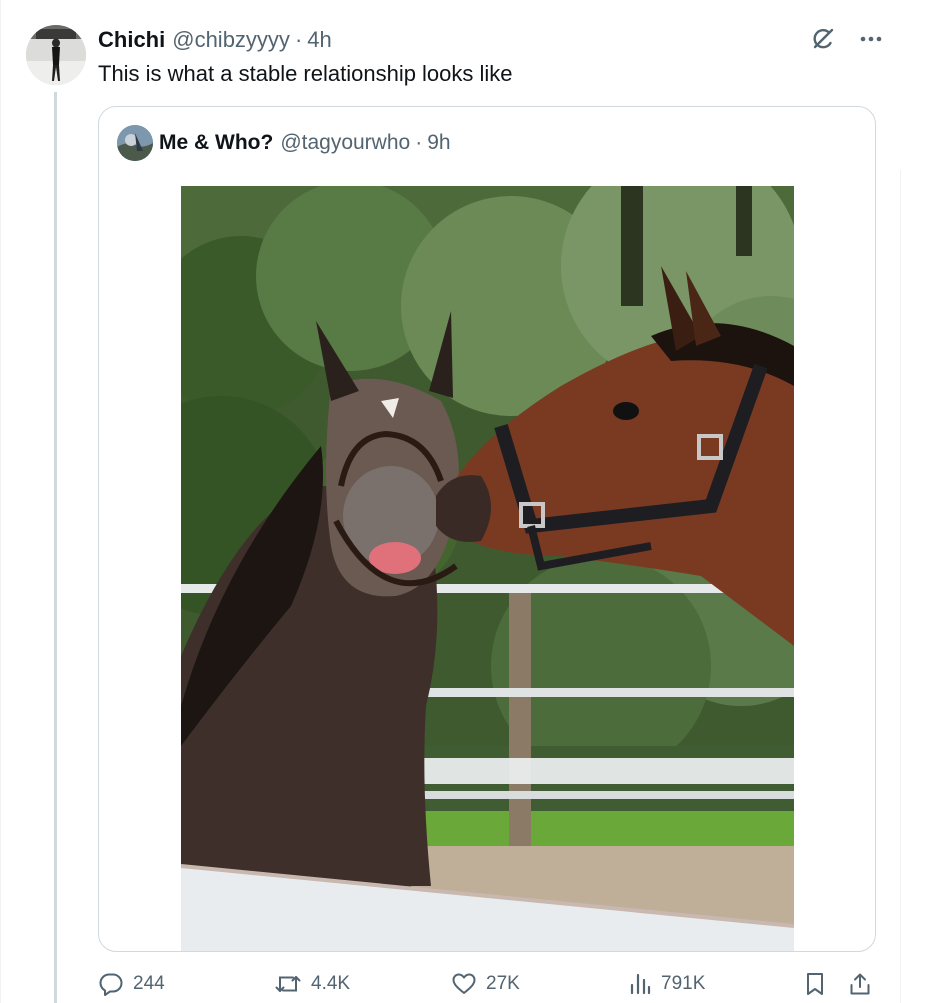 Image resolution: width=934 pixels, height=1003 pixels. I want to click on view-count: 791K, so click(683, 983).